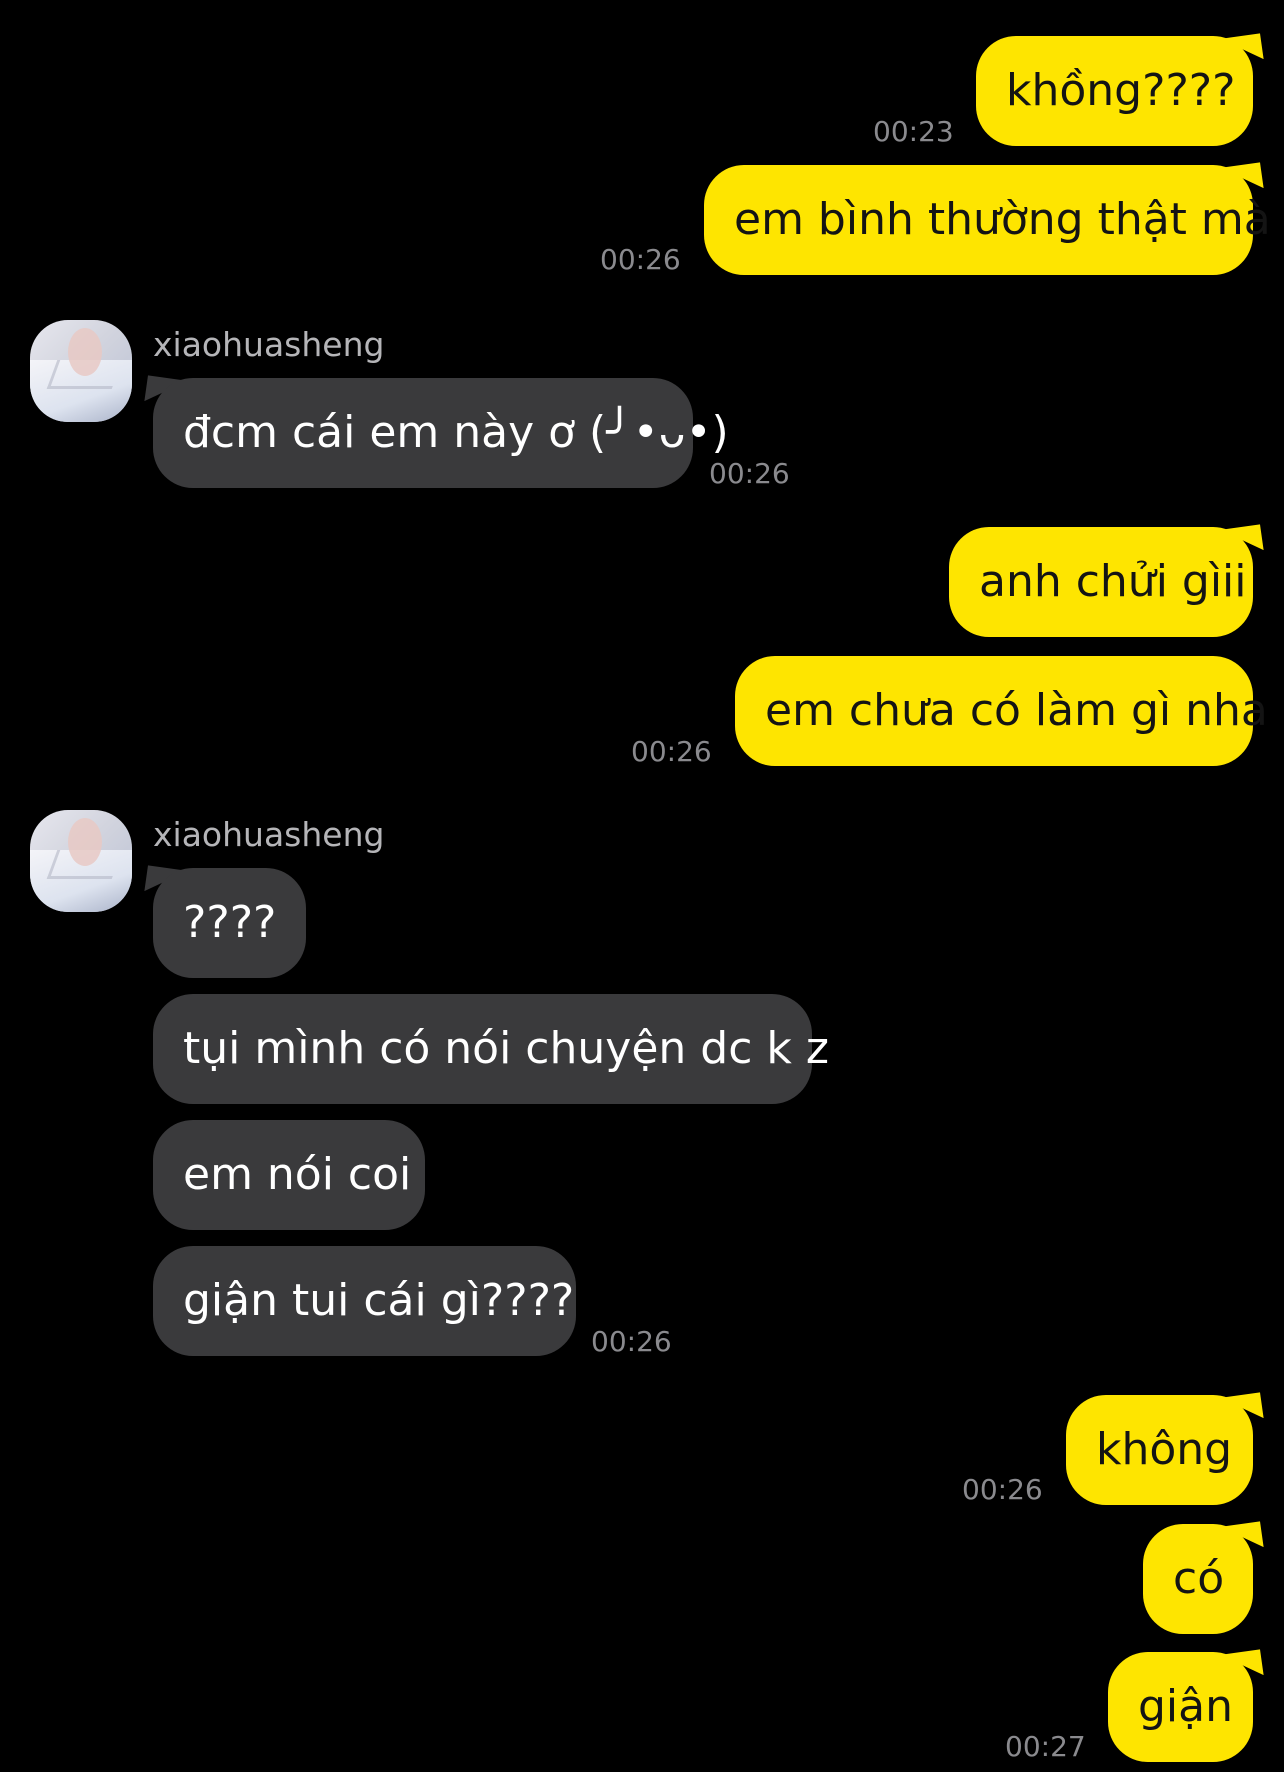  What do you see at coordinates (1186, 1706) in the screenshot?
I see `message-text: giận` at bounding box center [1186, 1706].